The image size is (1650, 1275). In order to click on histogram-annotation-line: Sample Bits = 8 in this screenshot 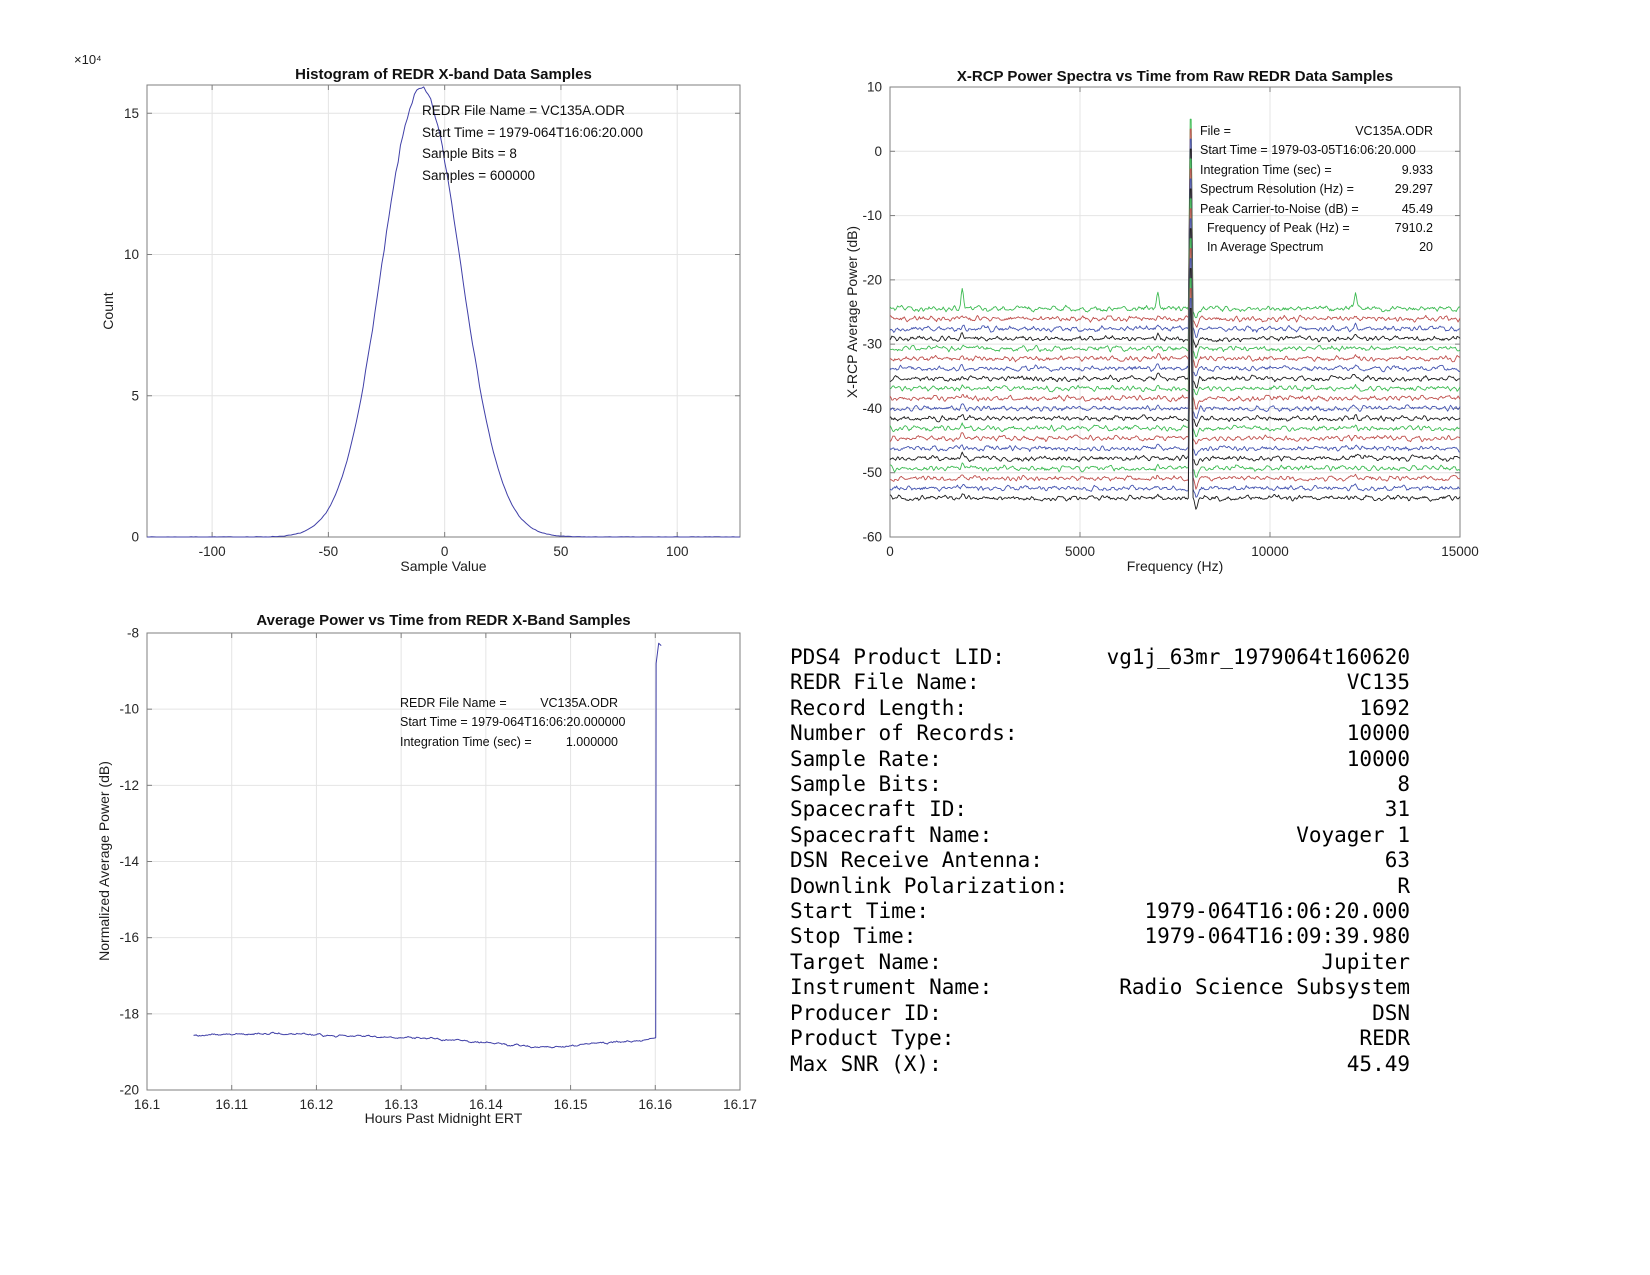, I will do `click(469, 153)`.